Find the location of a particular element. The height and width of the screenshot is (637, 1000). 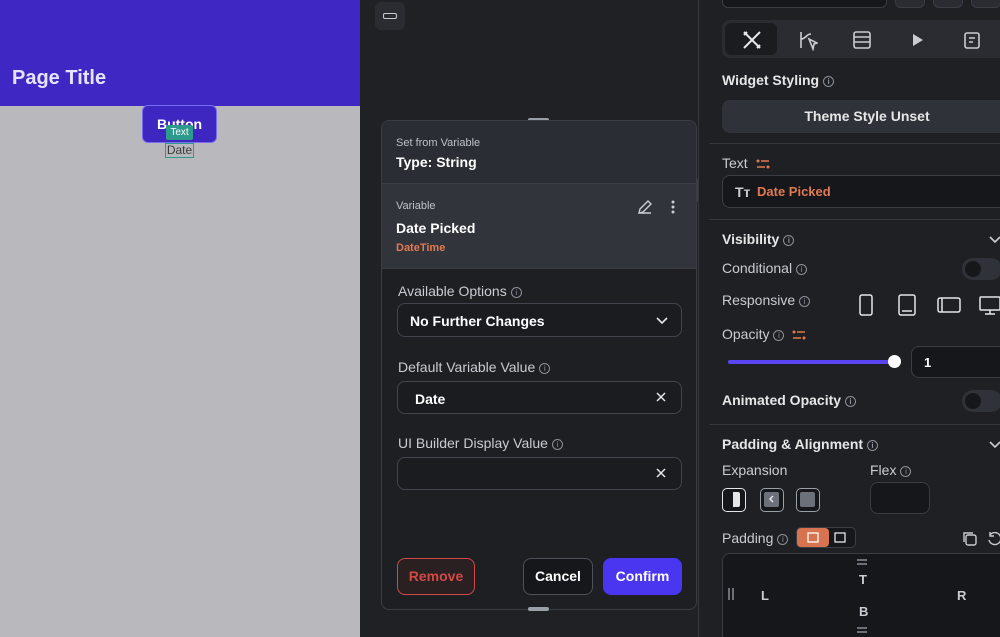

padding-text: Padding is located at coordinates (748, 538).